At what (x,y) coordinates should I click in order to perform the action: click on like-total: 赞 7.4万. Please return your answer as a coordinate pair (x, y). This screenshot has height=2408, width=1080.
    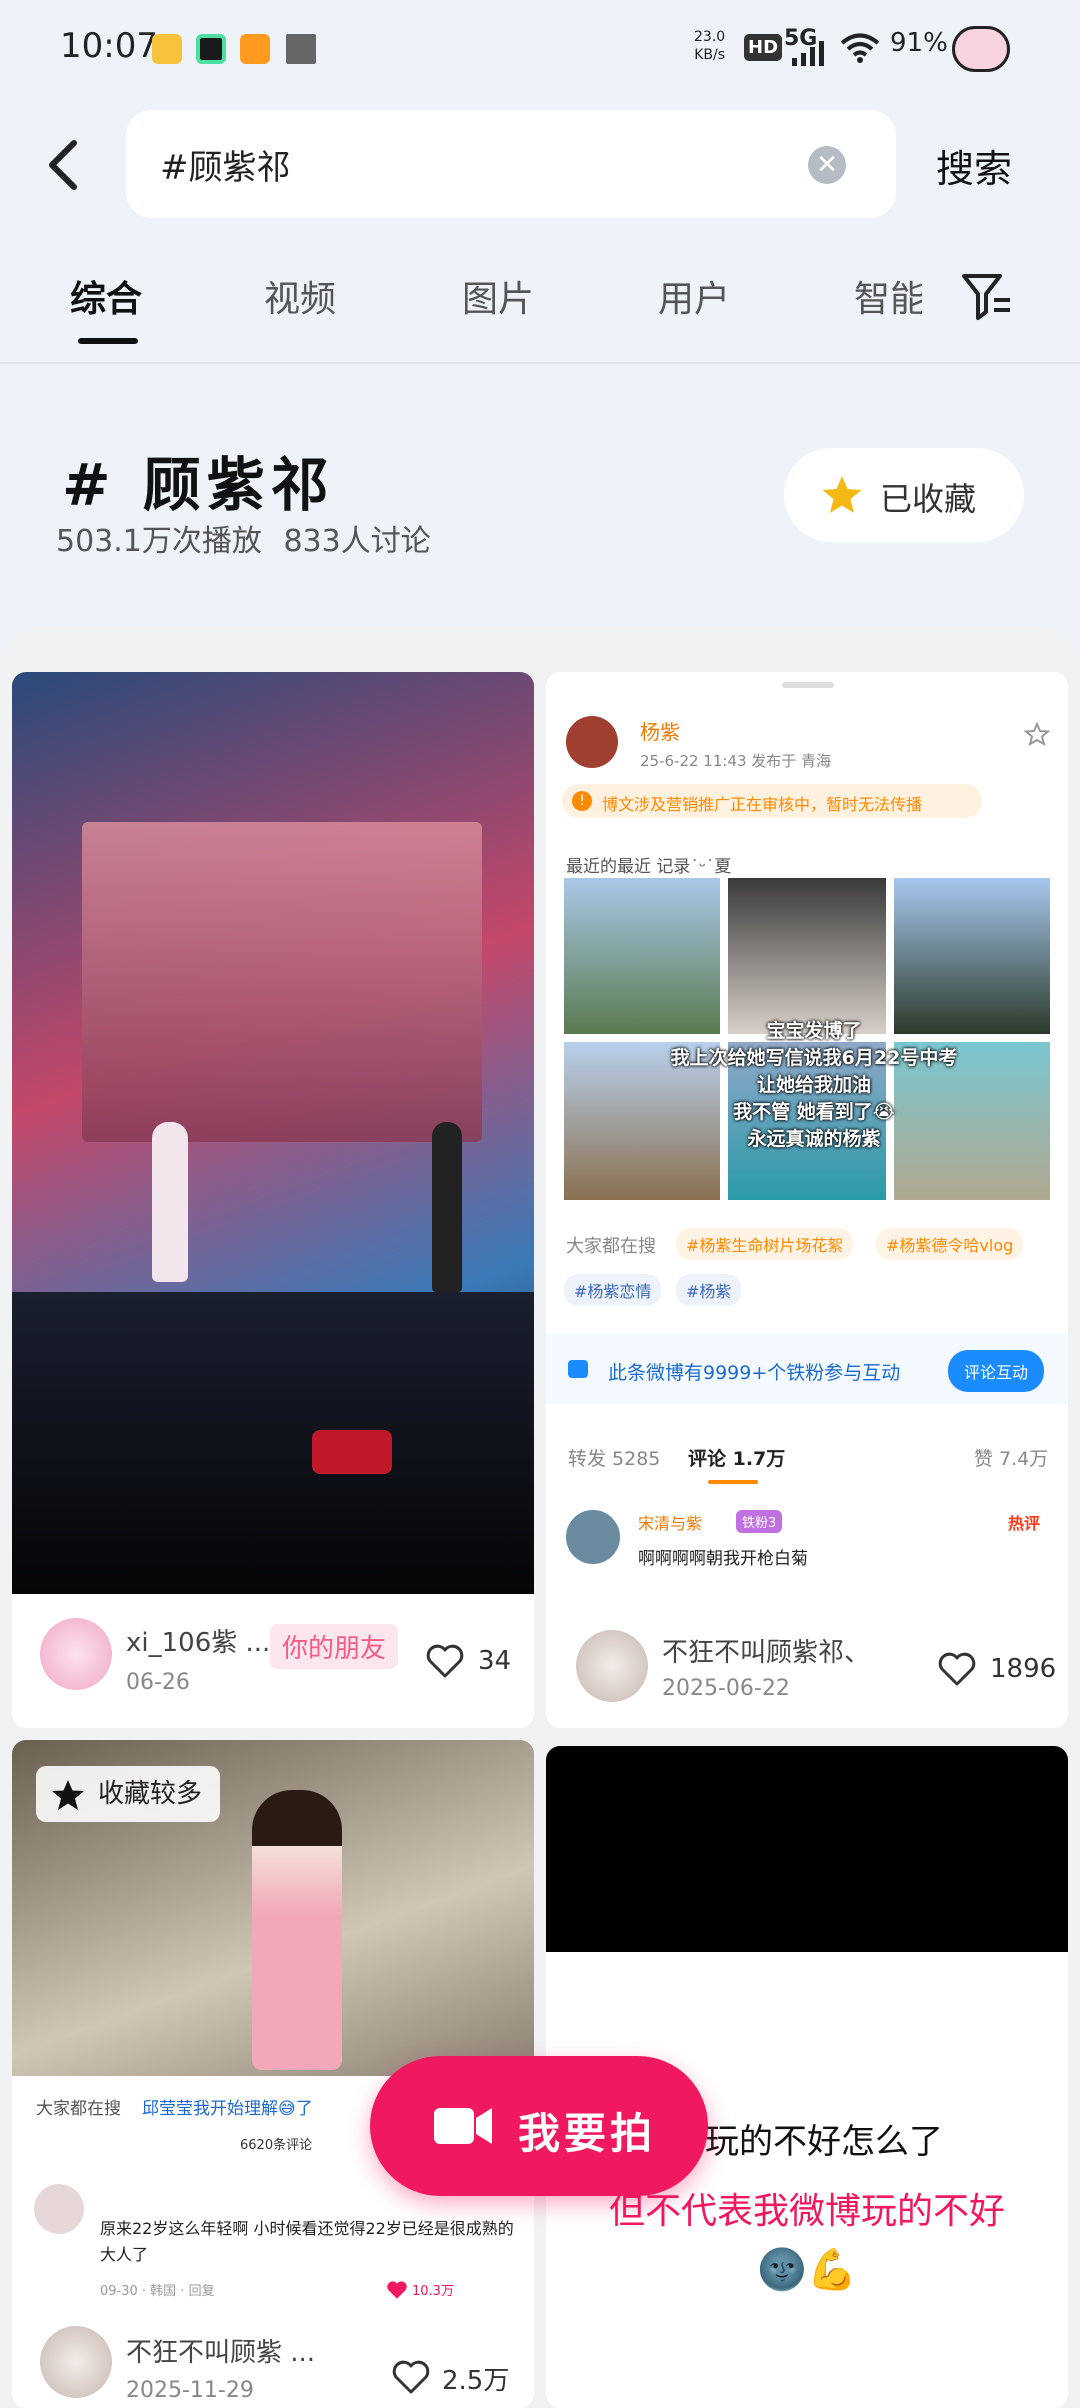
    Looking at the image, I should click on (1011, 1457).